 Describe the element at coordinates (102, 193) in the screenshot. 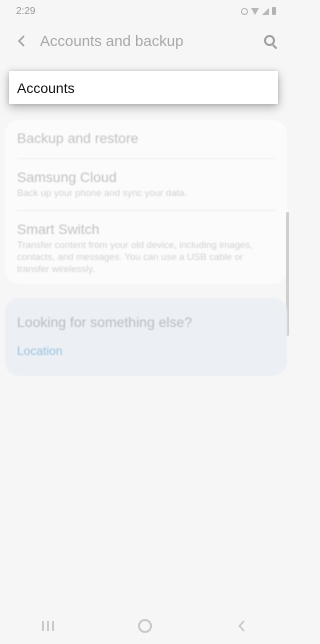

I see `samsung-cloud-subtitle: Back up your phone and sync your data.` at that location.